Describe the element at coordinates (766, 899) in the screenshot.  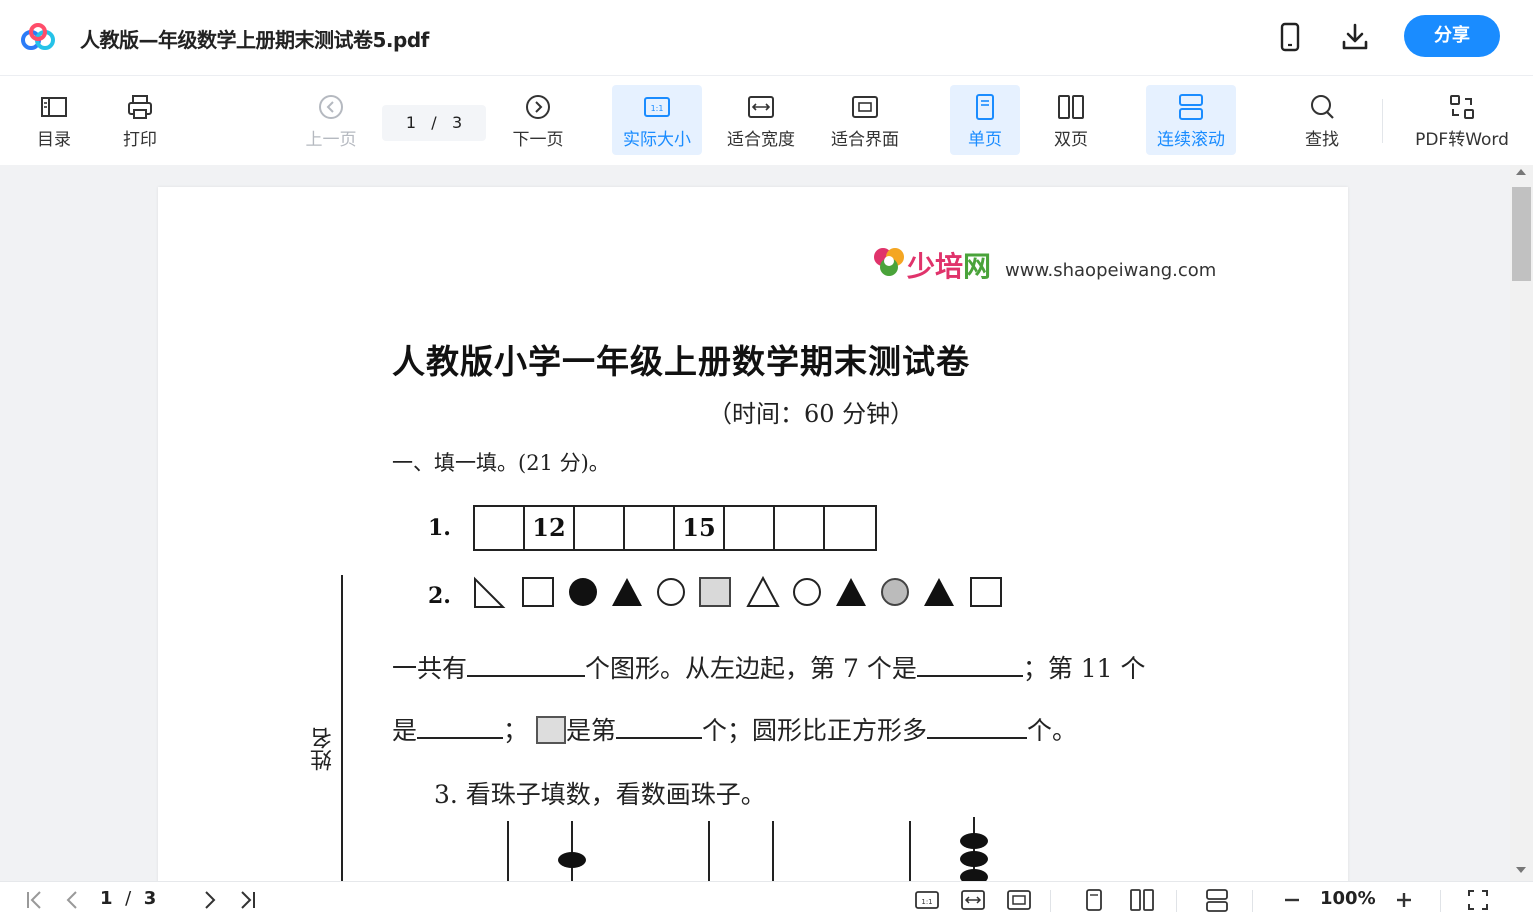
I see `bottom-bar: 1 / 3 1:1 100%` at that location.